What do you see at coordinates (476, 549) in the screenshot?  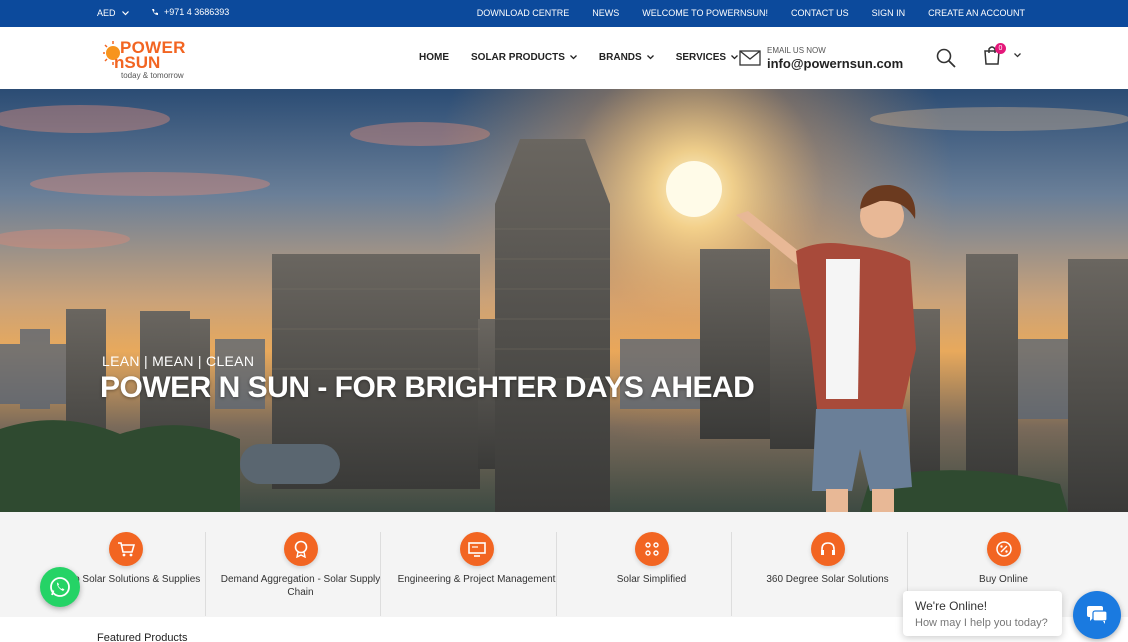 I see `monitor-icon` at bounding box center [476, 549].